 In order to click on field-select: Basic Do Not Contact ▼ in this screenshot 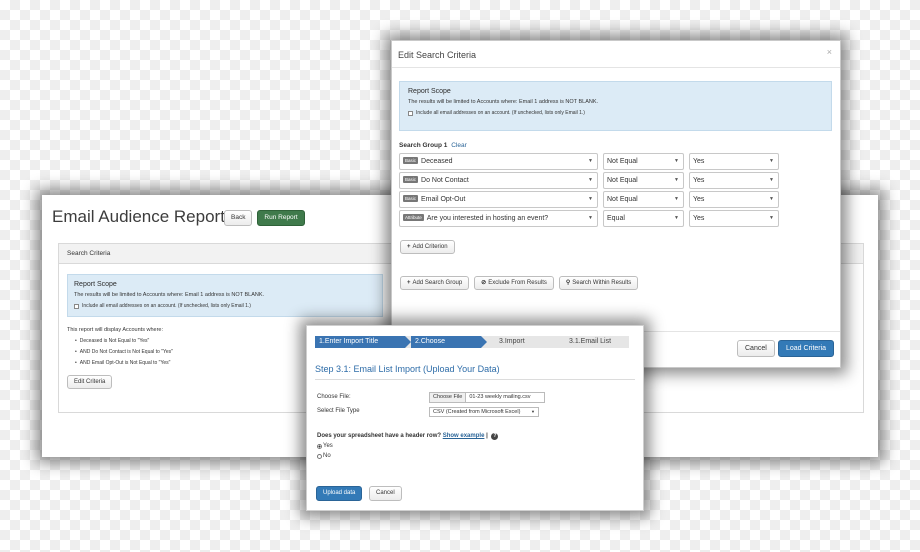, I will do `click(498, 180)`.